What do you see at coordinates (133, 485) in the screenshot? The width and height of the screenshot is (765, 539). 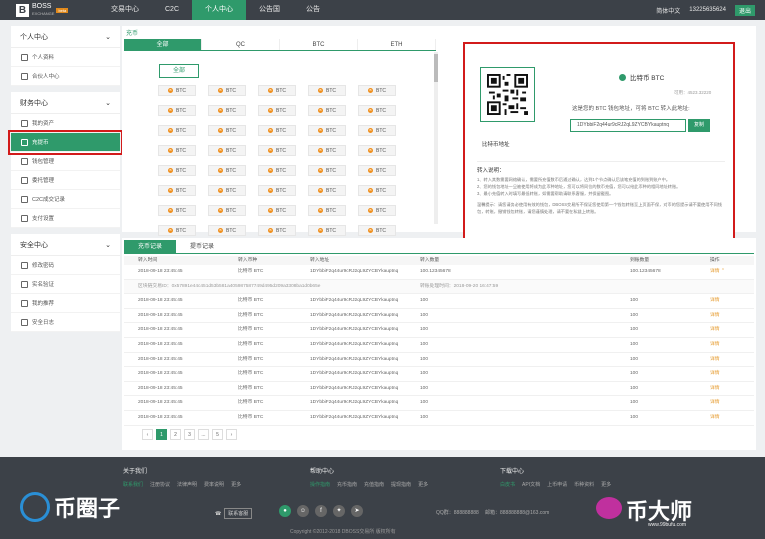 I see `footer-link: 联系我们` at bounding box center [133, 485].